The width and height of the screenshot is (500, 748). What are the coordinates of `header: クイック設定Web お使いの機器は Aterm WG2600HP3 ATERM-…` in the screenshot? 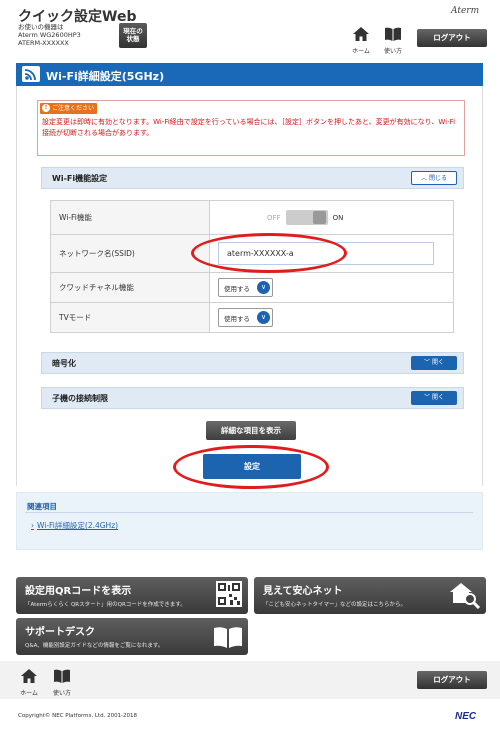 It's located at (250, 29).